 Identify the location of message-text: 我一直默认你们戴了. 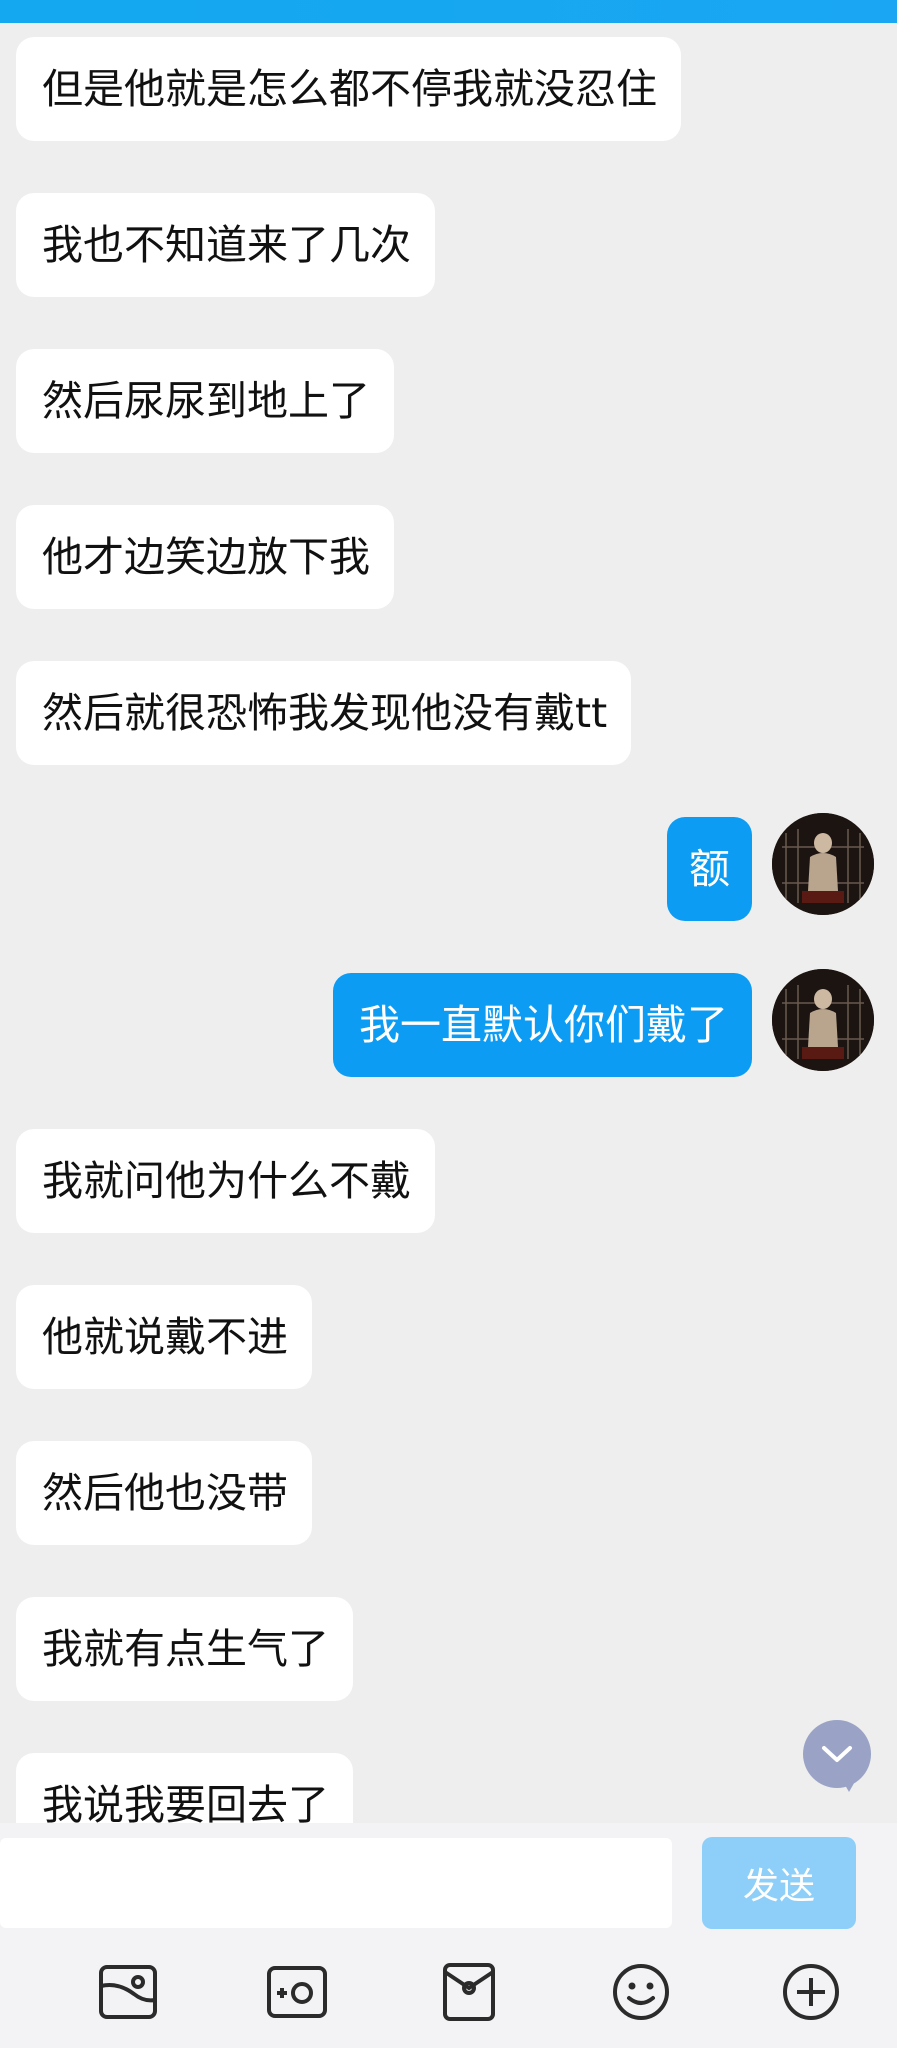
(543, 1025).